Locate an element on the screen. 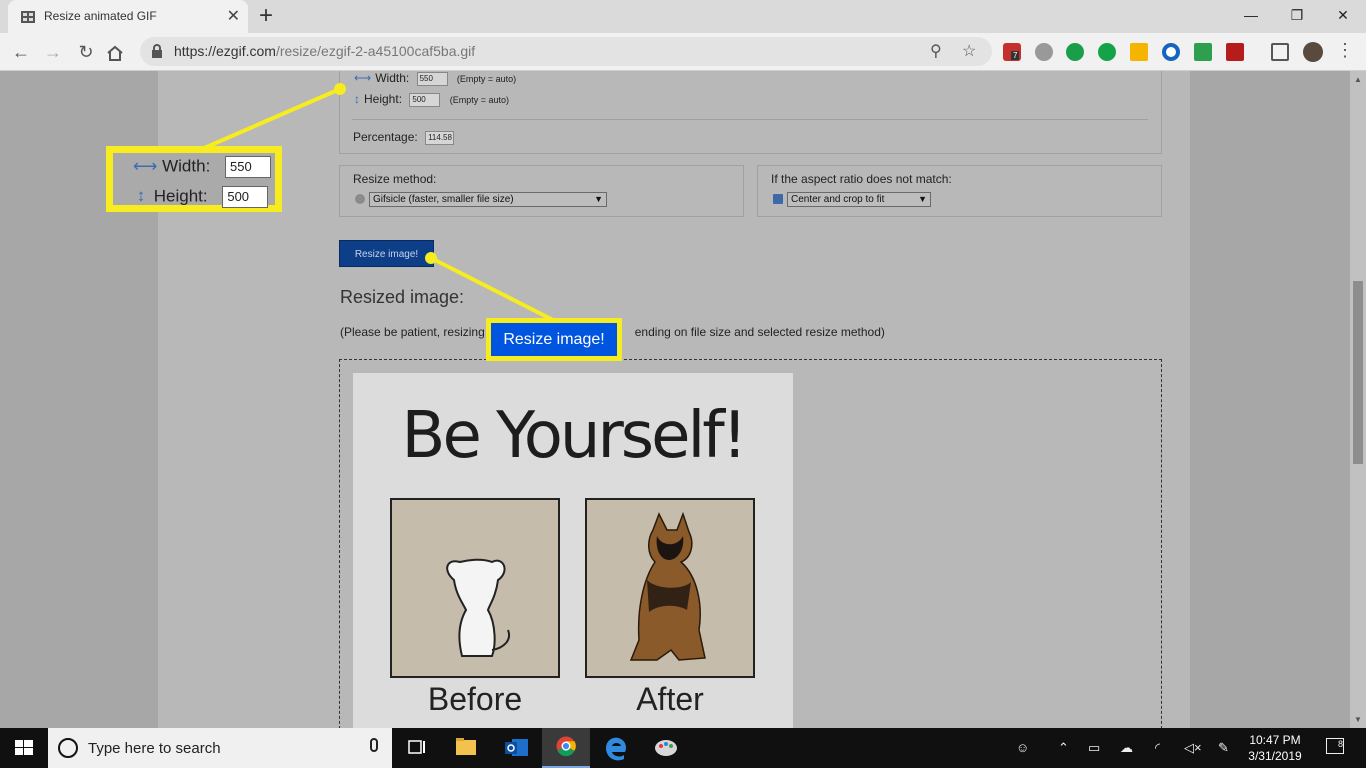  google-drive-extension-icon is located at coordinates (1139, 52).